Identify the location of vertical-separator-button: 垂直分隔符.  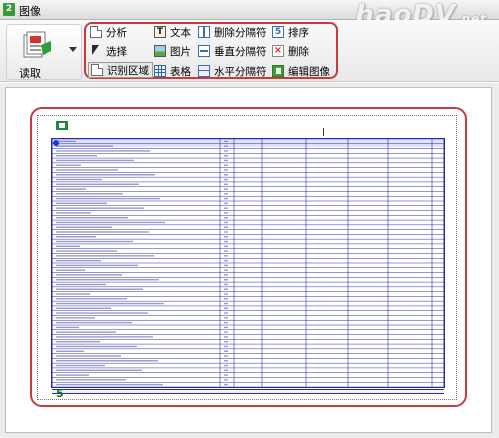
(232, 51).